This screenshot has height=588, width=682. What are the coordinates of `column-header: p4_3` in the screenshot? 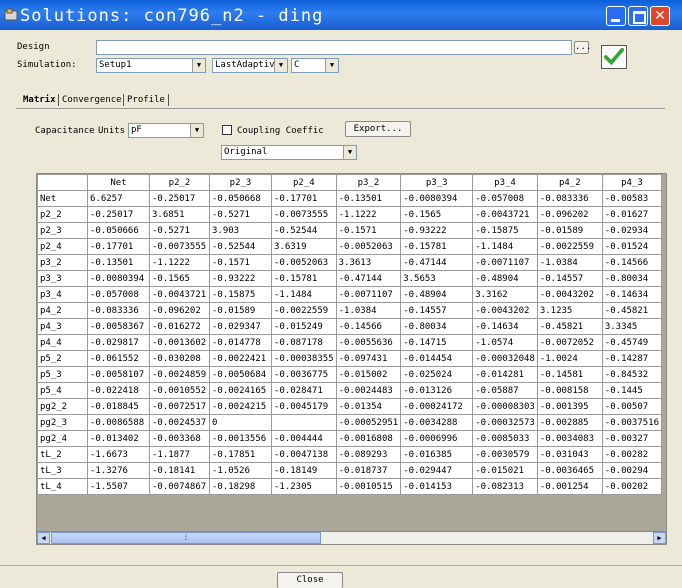 It's located at (632, 182).